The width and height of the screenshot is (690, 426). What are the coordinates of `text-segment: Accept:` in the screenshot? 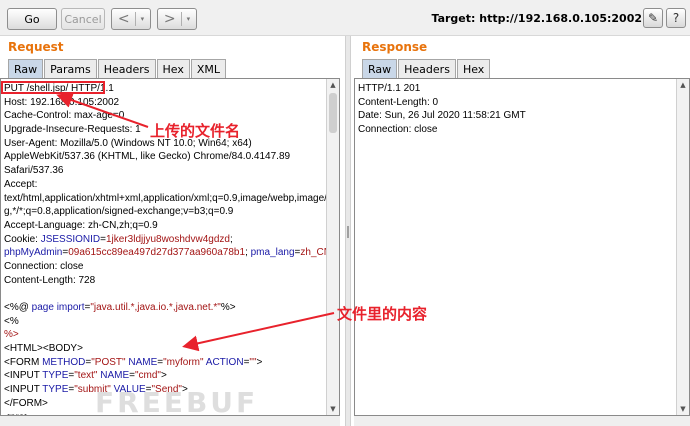 It's located at (21, 184).